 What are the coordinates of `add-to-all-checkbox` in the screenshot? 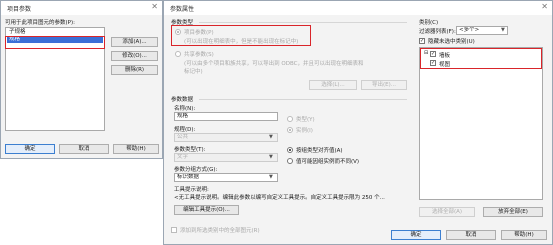 It's located at (174, 230).